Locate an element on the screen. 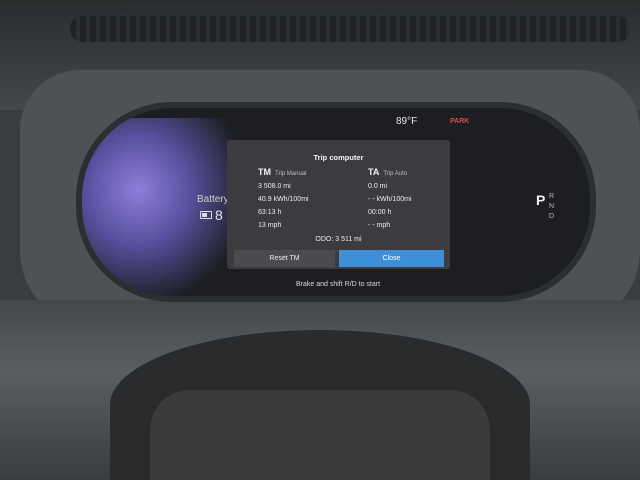 Image resolution: width=640 pixels, height=480 pixels. gear-option-r: R is located at coordinates (552, 196).